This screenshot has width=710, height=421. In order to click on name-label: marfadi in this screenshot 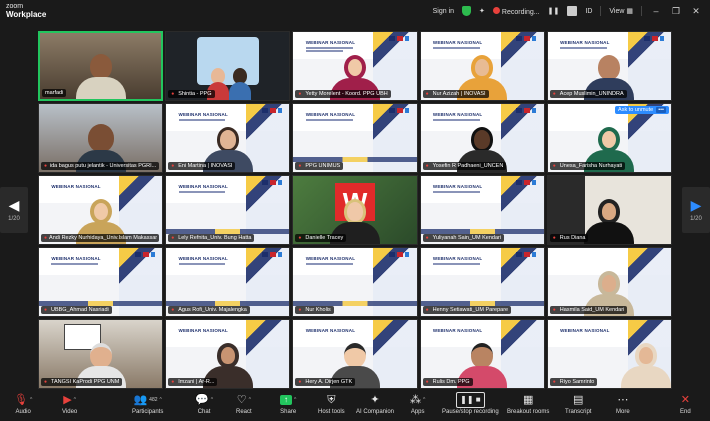, I will do `click(54, 93)`.